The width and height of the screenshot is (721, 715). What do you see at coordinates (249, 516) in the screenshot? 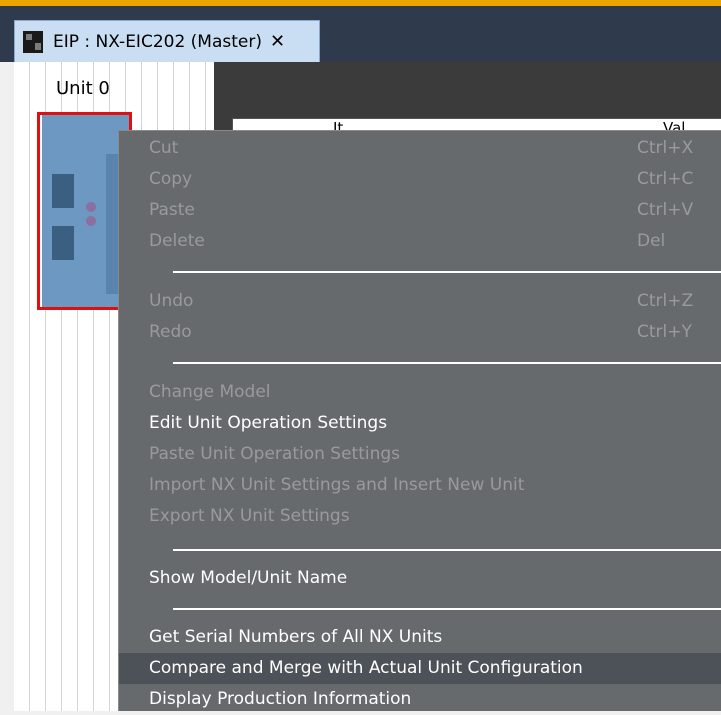
I see `menu-item-label: Export NX Unit Settings` at bounding box center [249, 516].